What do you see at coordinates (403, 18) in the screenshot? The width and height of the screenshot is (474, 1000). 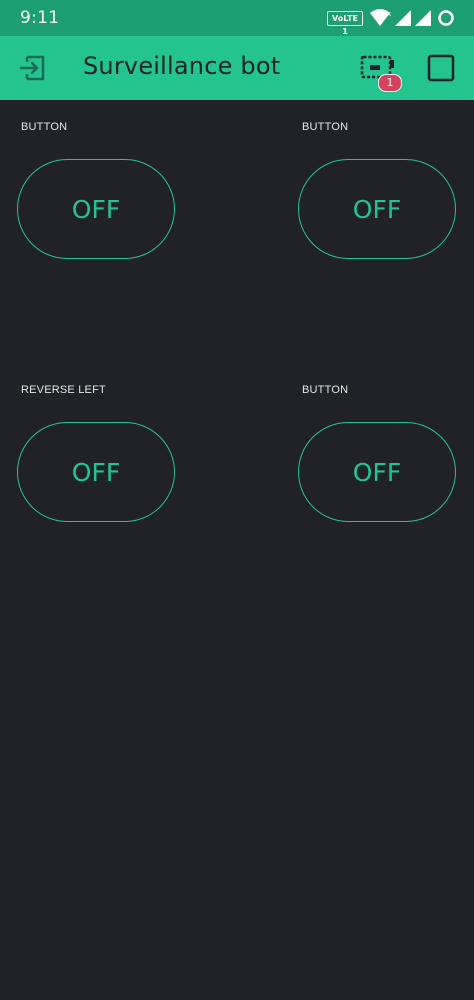 I see `signal-icon` at bounding box center [403, 18].